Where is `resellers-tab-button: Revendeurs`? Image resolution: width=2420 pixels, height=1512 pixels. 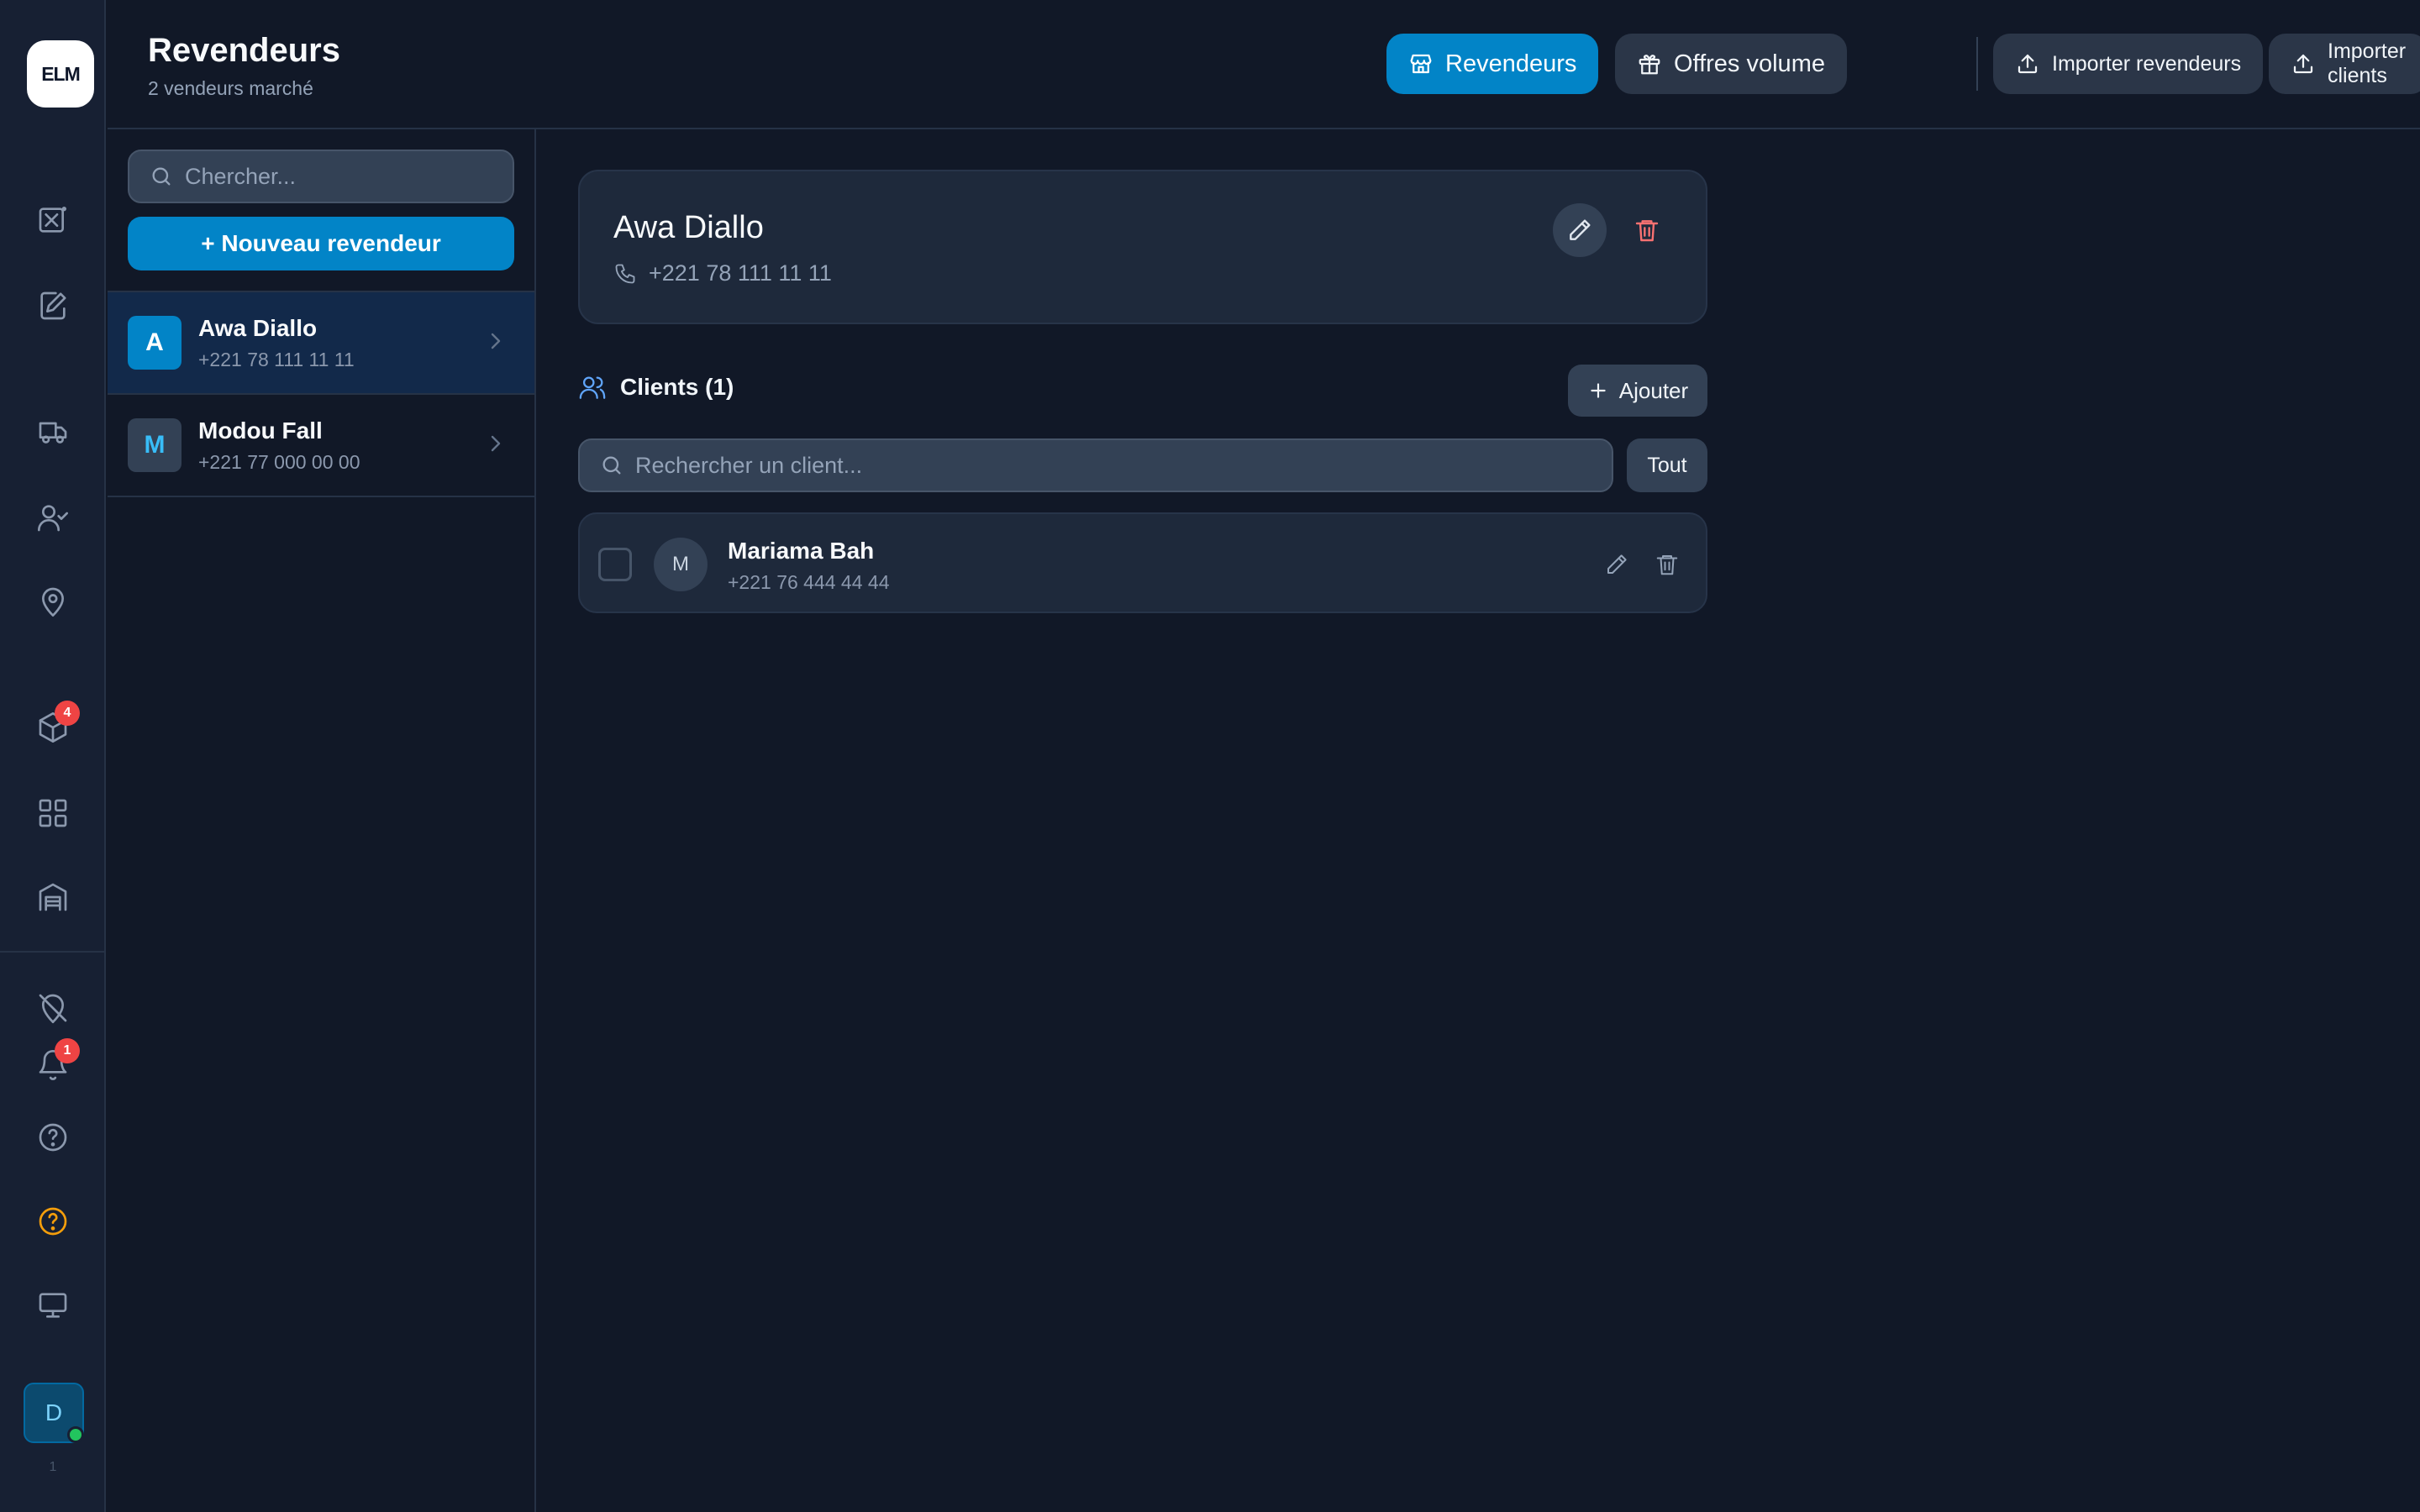
resellers-tab-button: Revendeurs is located at coordinates (1493, 64).